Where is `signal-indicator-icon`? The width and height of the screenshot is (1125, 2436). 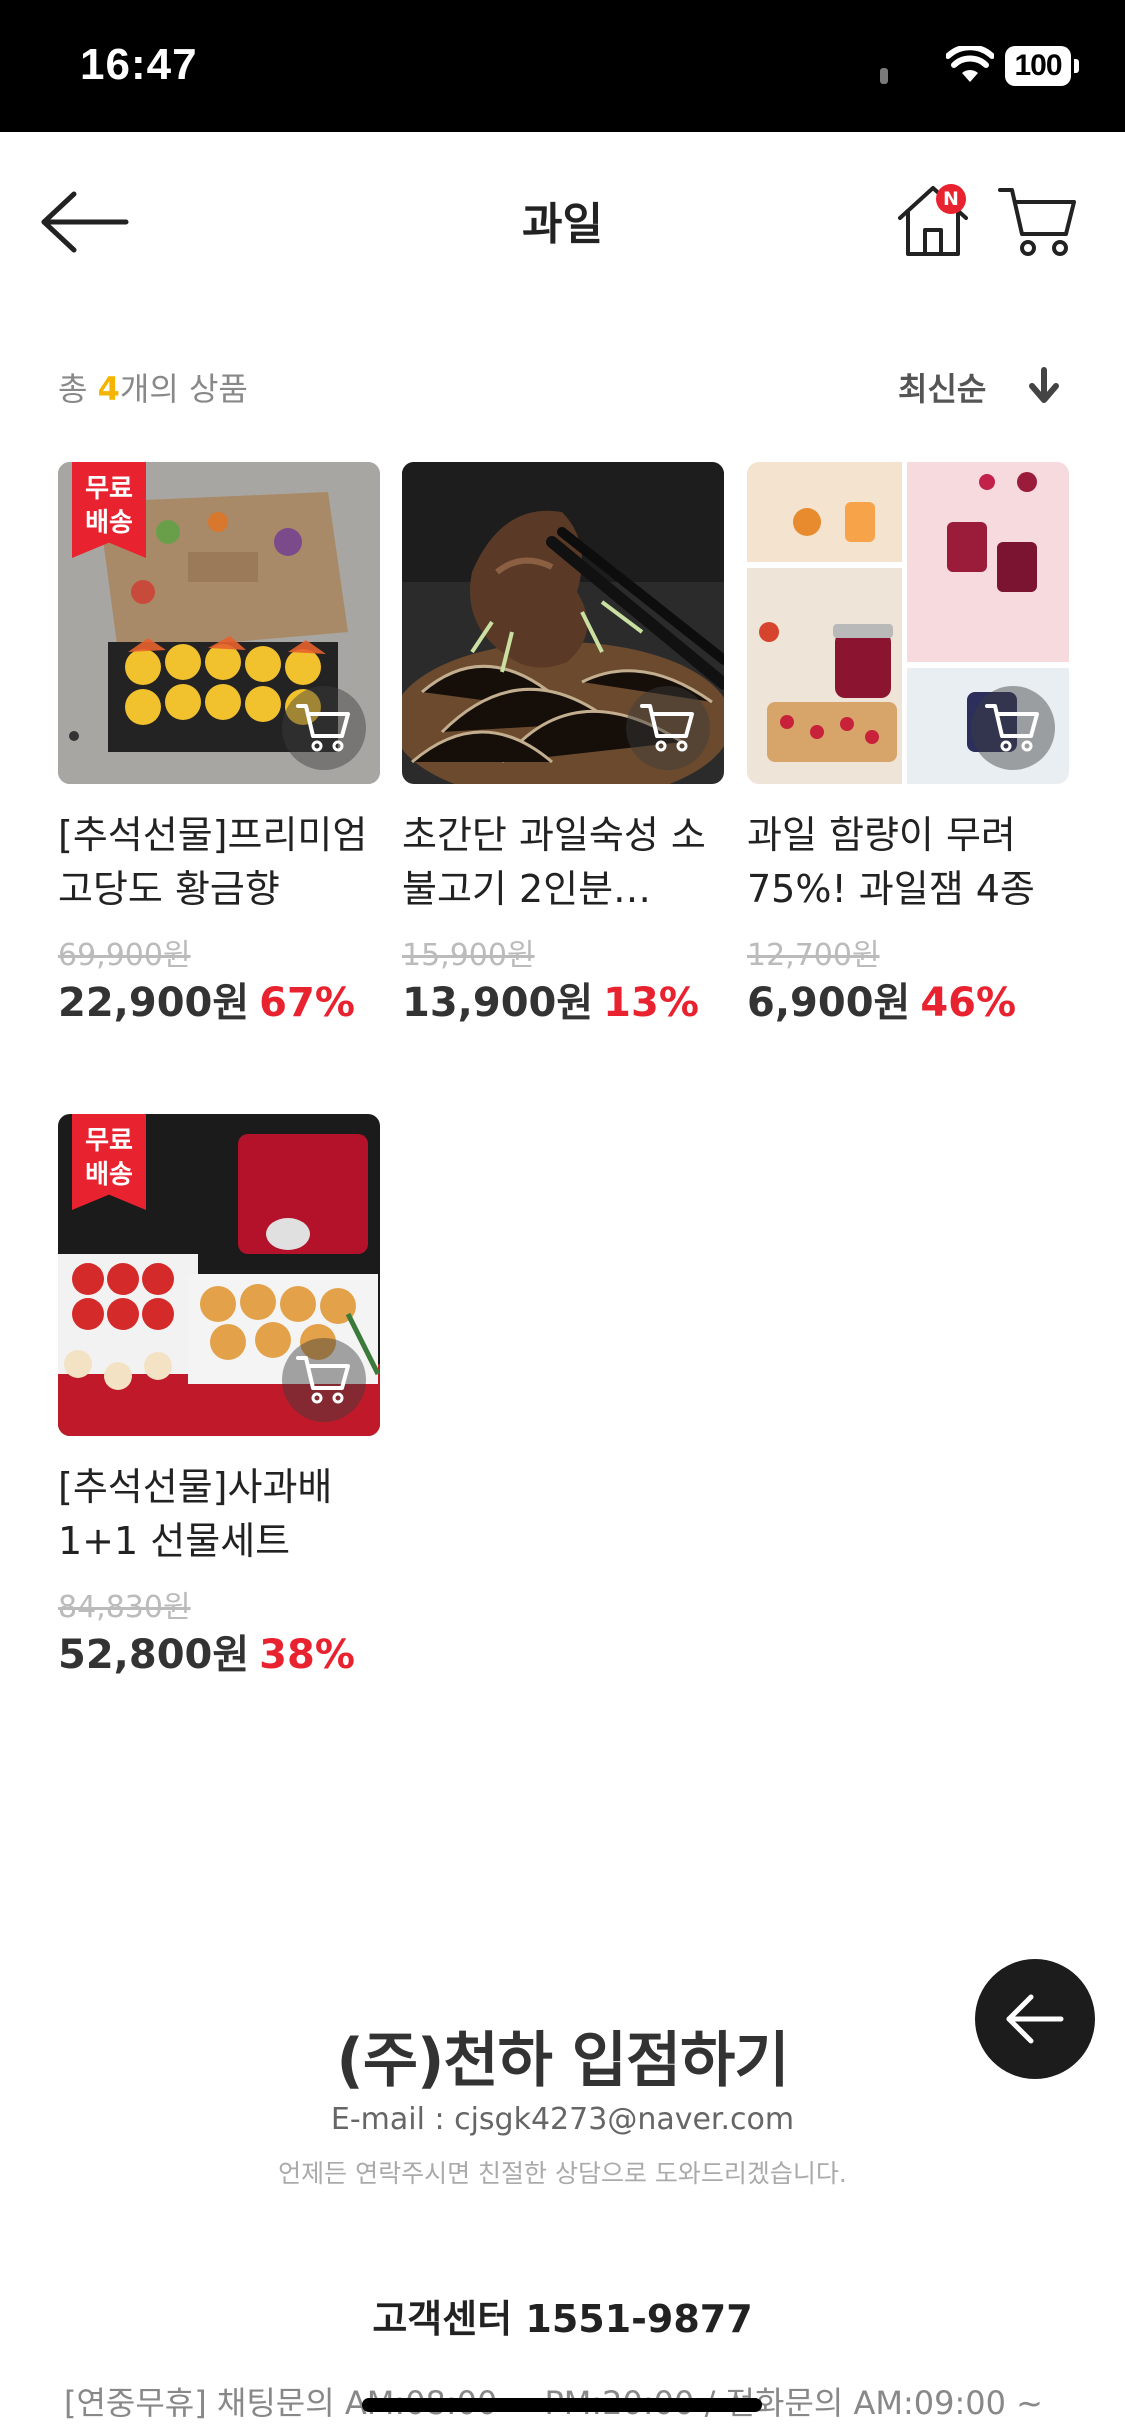 signal-indicator-icon is located at coordinates (884, 76).